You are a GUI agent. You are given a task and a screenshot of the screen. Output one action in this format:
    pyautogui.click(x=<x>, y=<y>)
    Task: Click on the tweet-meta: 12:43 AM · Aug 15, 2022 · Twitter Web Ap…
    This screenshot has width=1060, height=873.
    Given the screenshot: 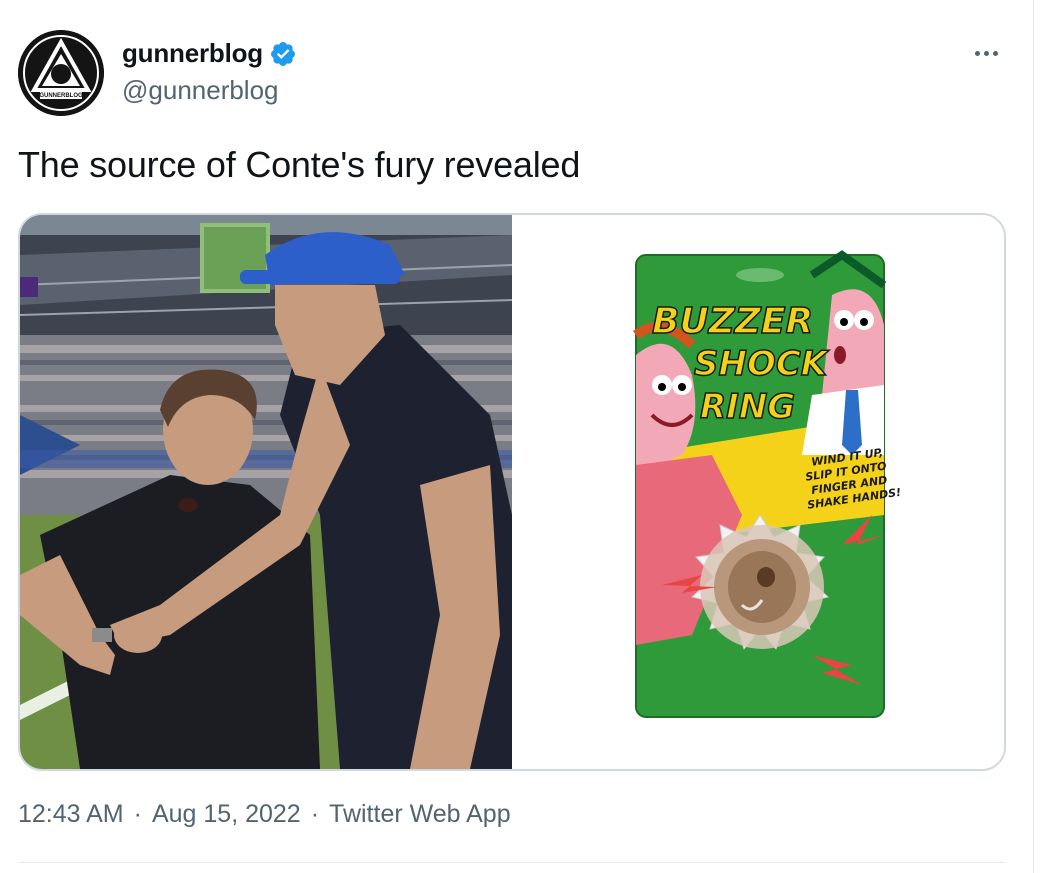 What is the action you would take?
    pyautogui.click(x=264, y=814)
    